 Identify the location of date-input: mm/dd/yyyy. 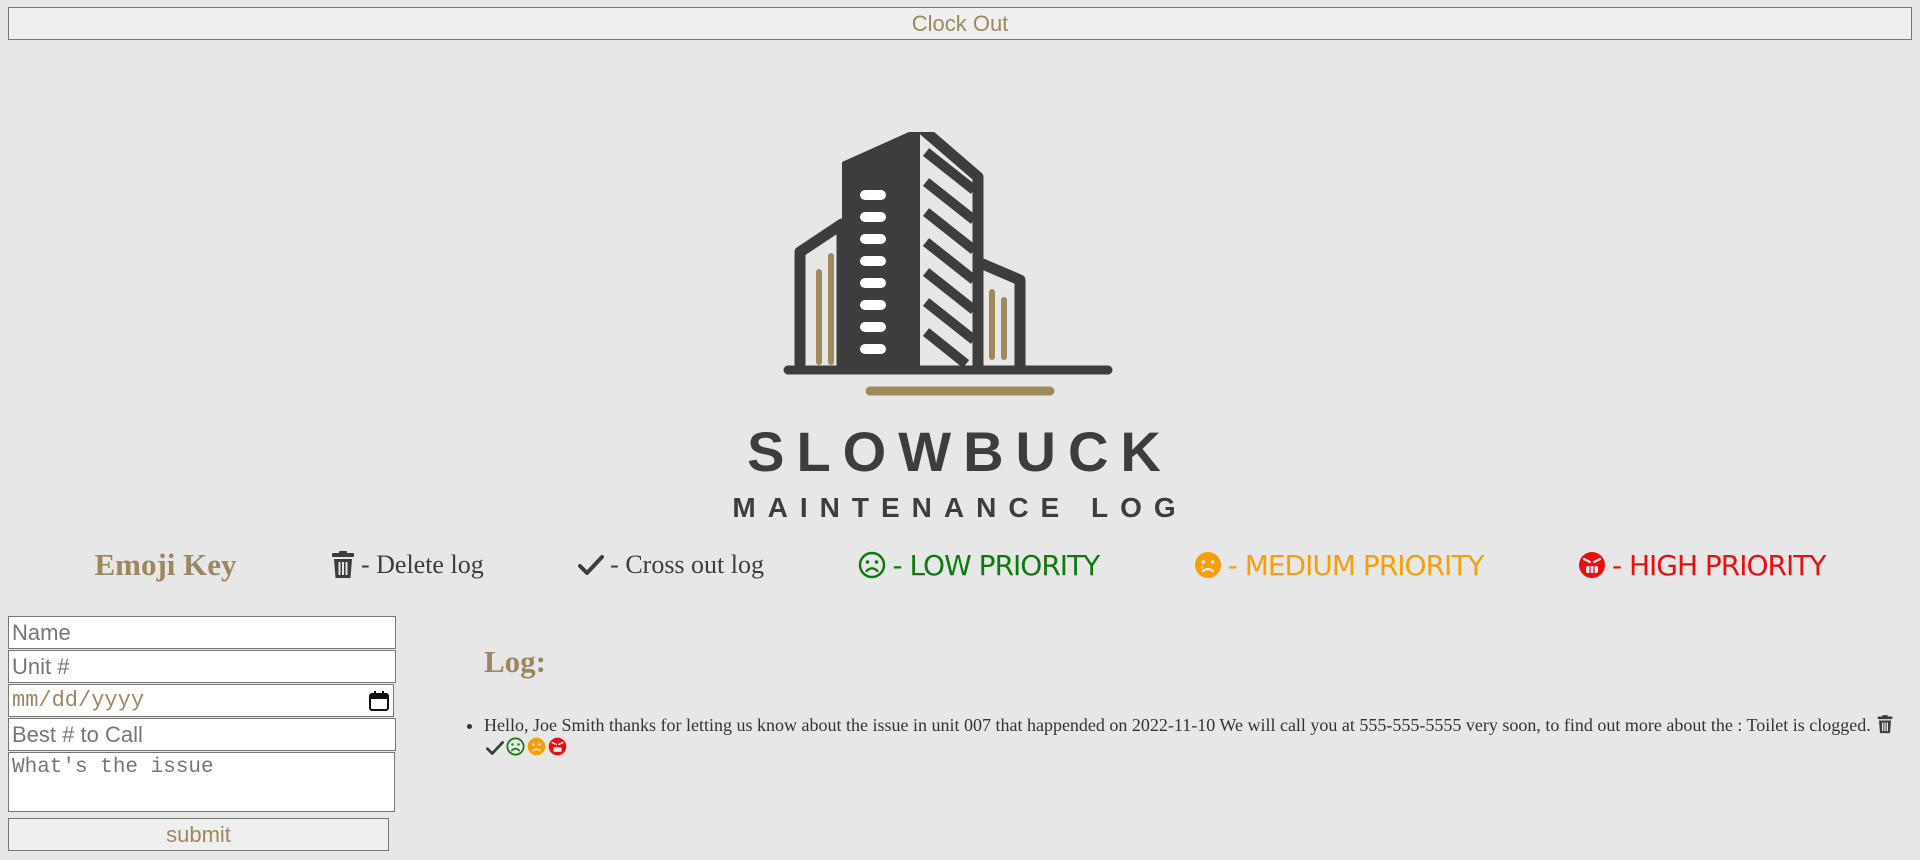
(201, 700).